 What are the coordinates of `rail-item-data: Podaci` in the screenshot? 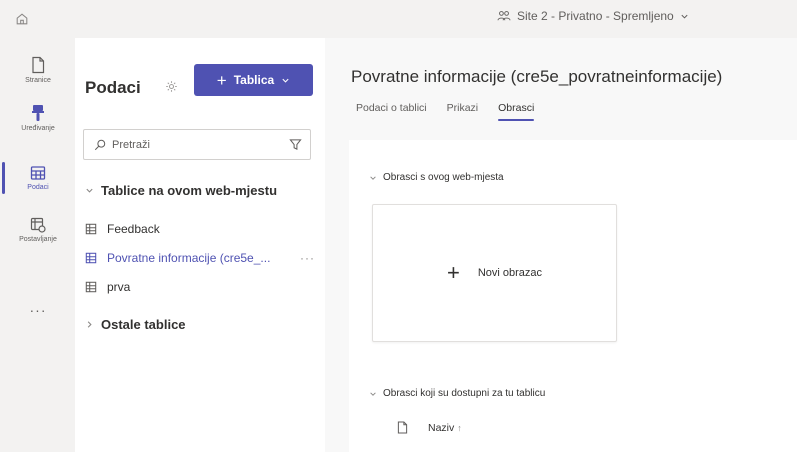 It's located at (38, 178).